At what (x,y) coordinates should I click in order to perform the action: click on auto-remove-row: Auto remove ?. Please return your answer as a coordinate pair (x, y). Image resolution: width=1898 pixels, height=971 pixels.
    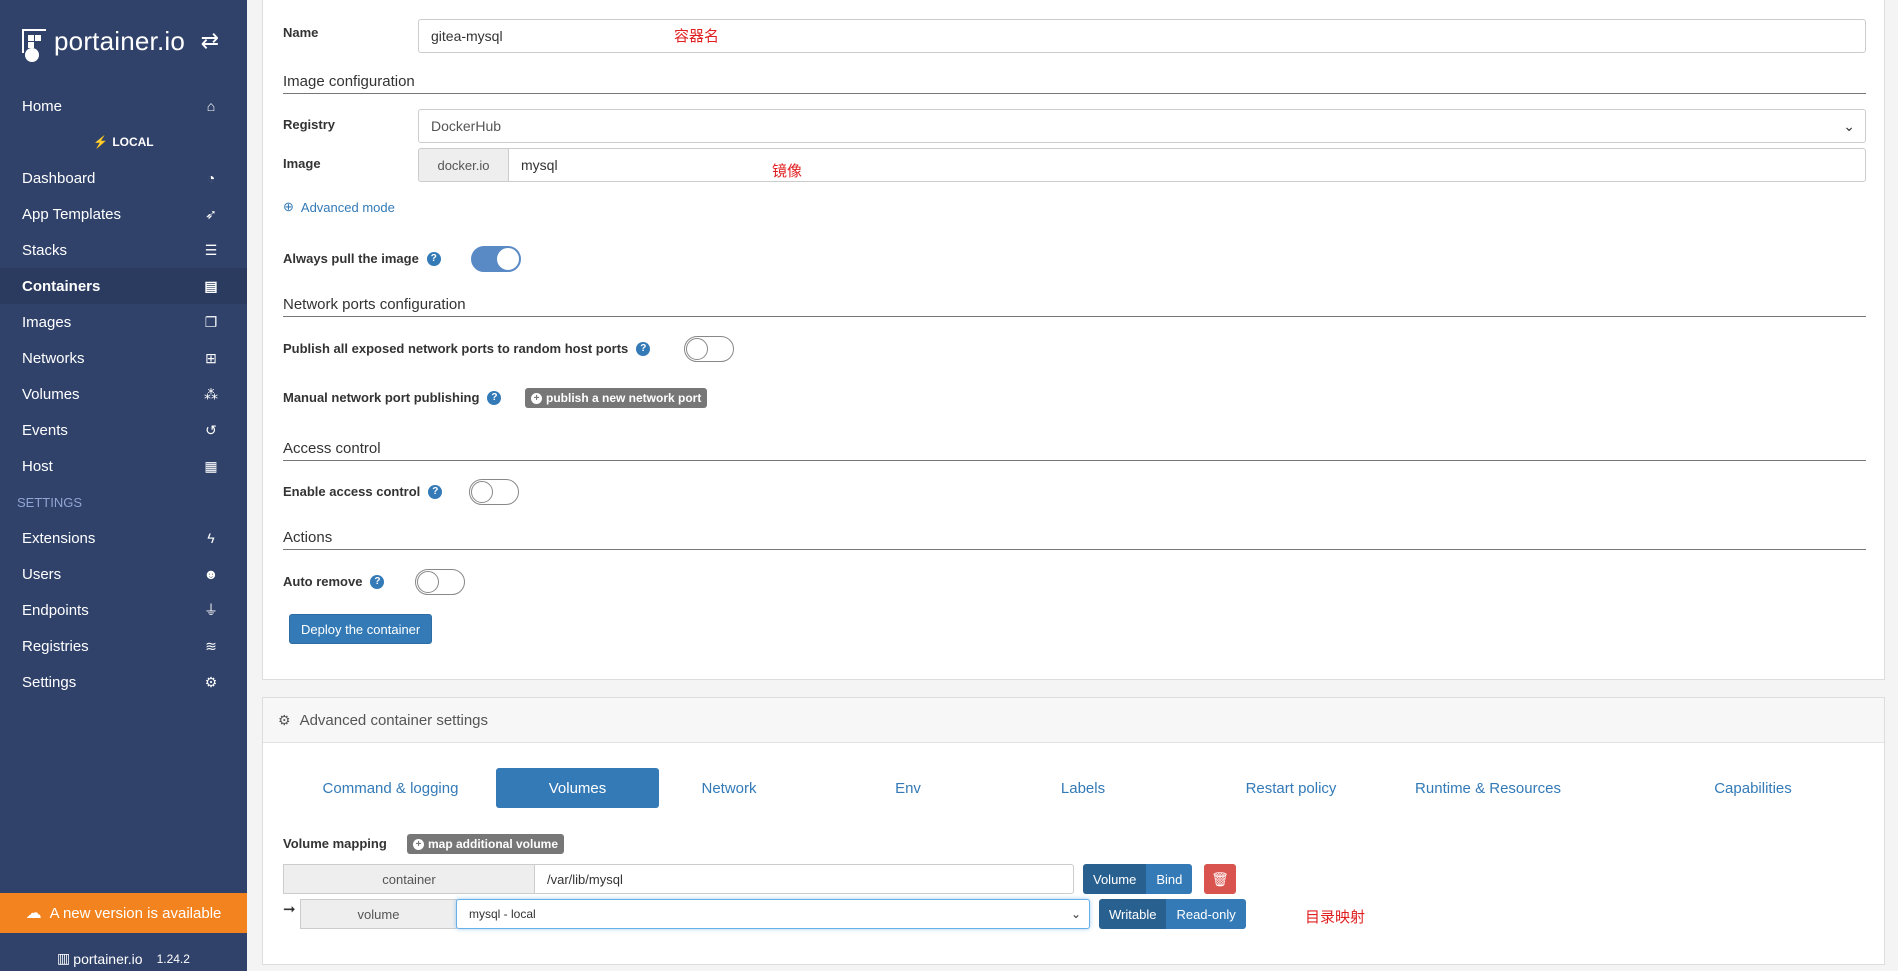
    Looking at the image, I should click on (334, 581).